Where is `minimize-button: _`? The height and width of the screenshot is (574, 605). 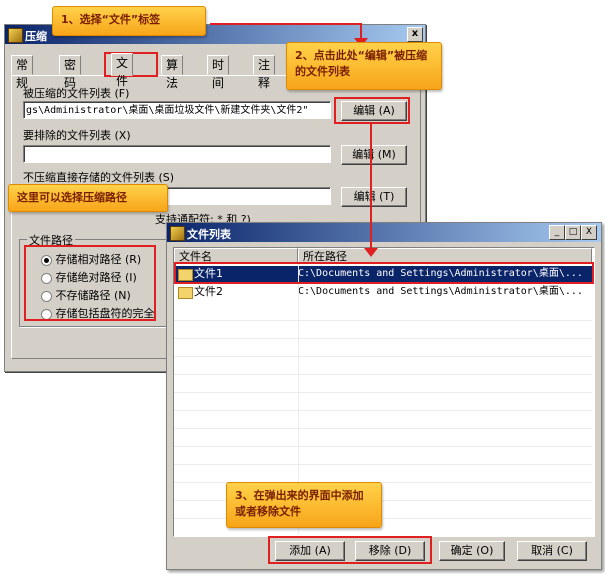 minimize-button: _ is located at coordinates (557, 232).